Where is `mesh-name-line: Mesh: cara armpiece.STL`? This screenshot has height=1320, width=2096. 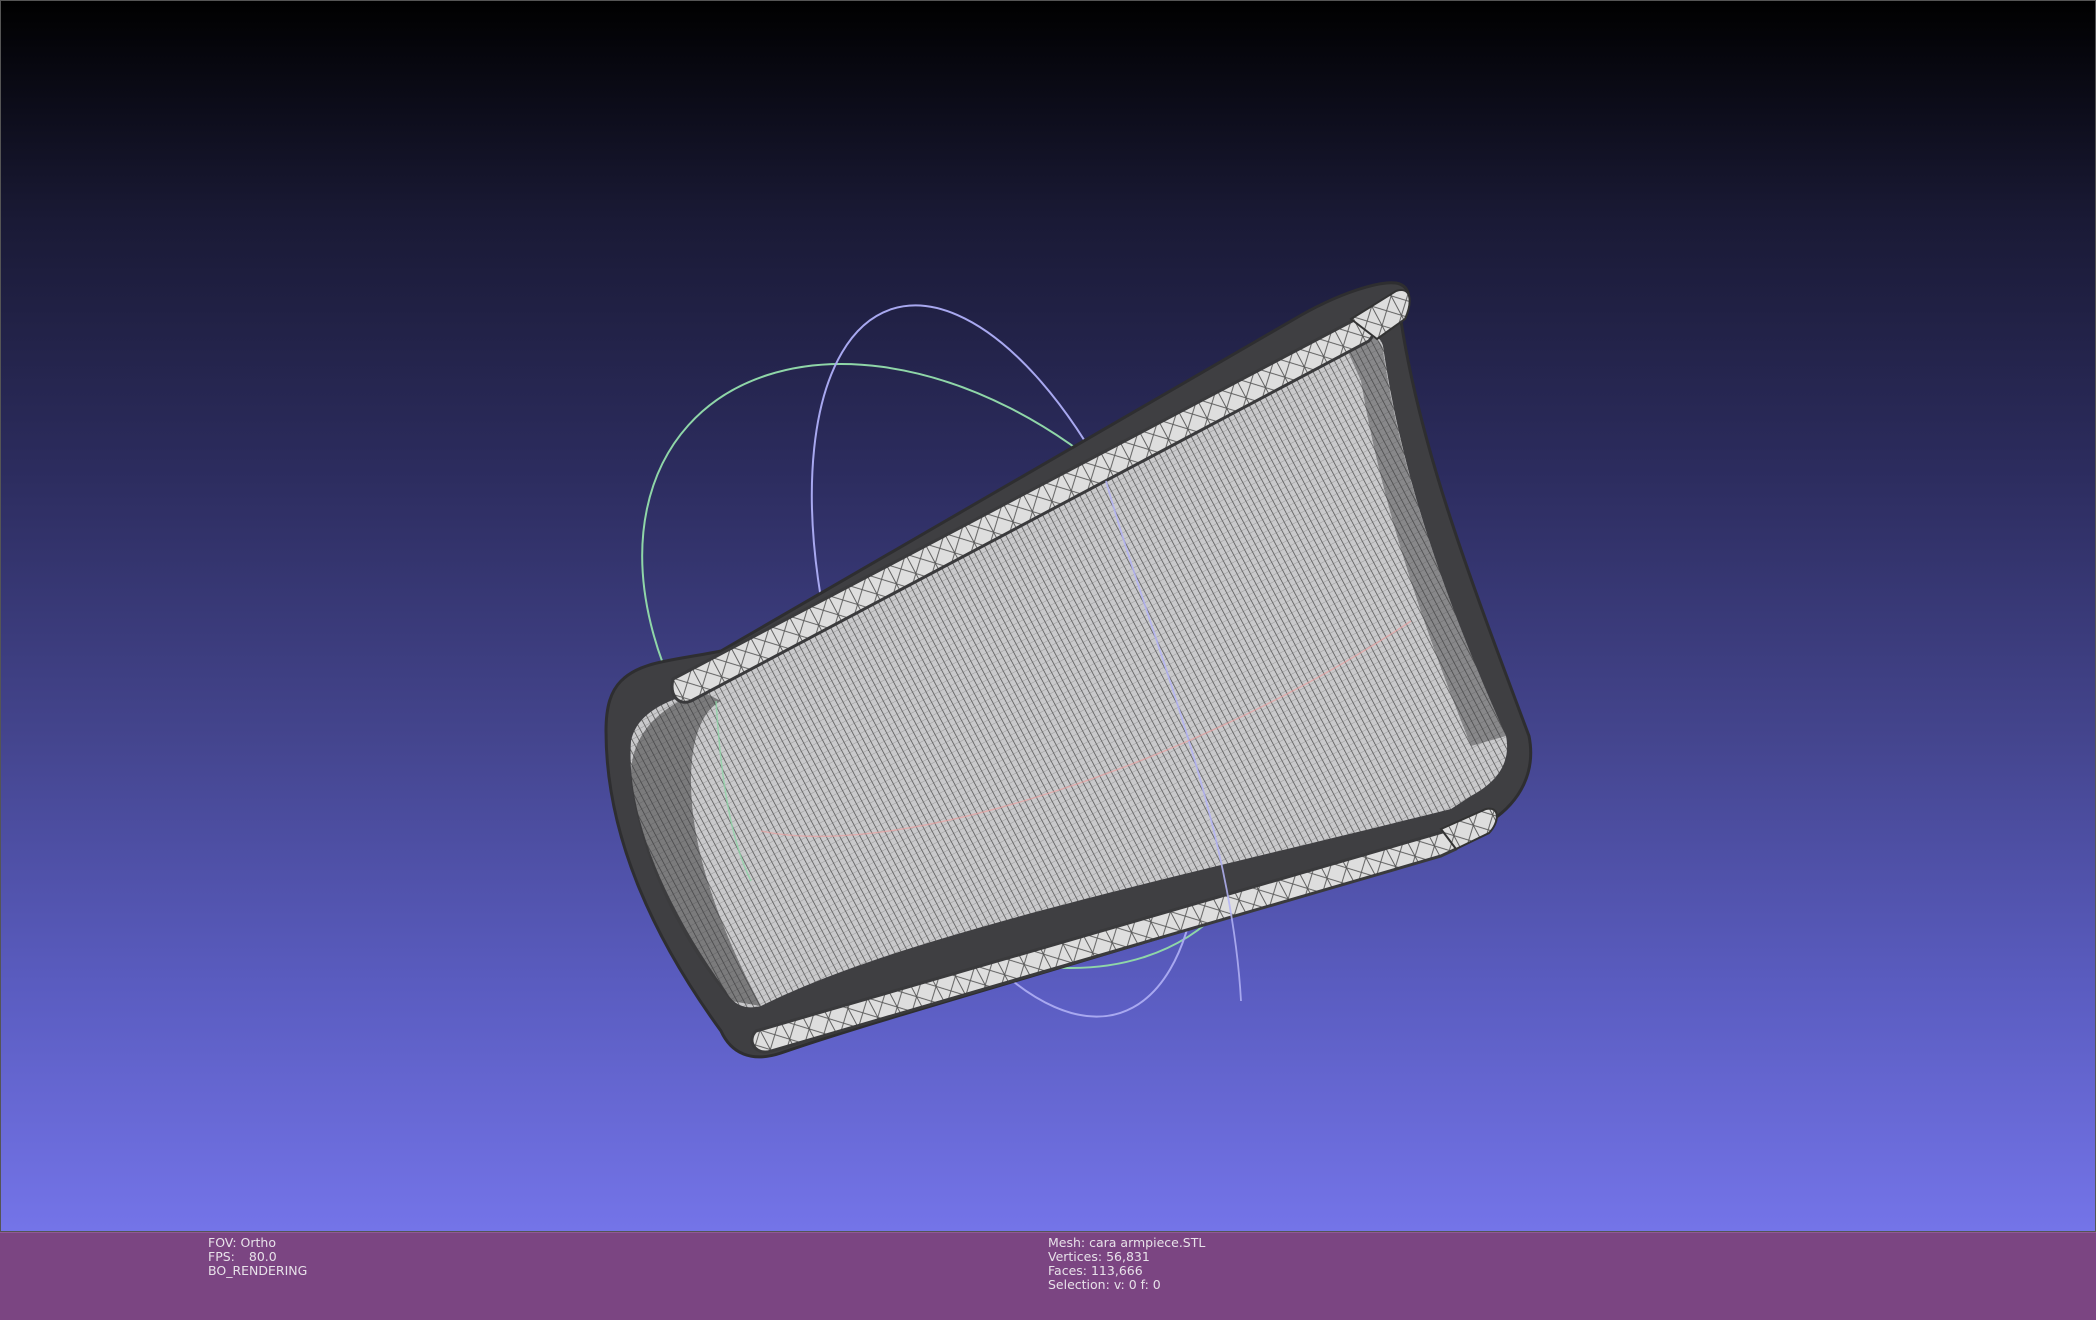
mesh-name-line: Mesh: cara armpiece.STL is located at coordinates (1126, 1243).